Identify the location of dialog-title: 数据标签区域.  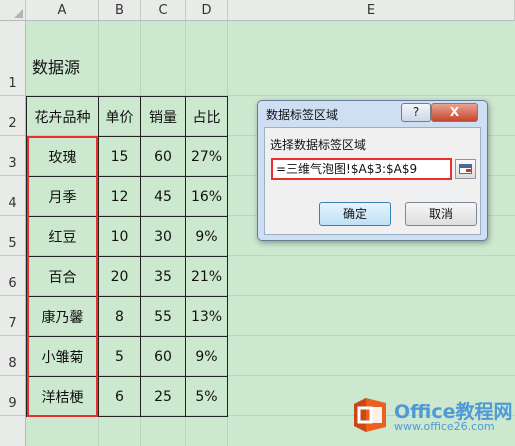
(302, 115).